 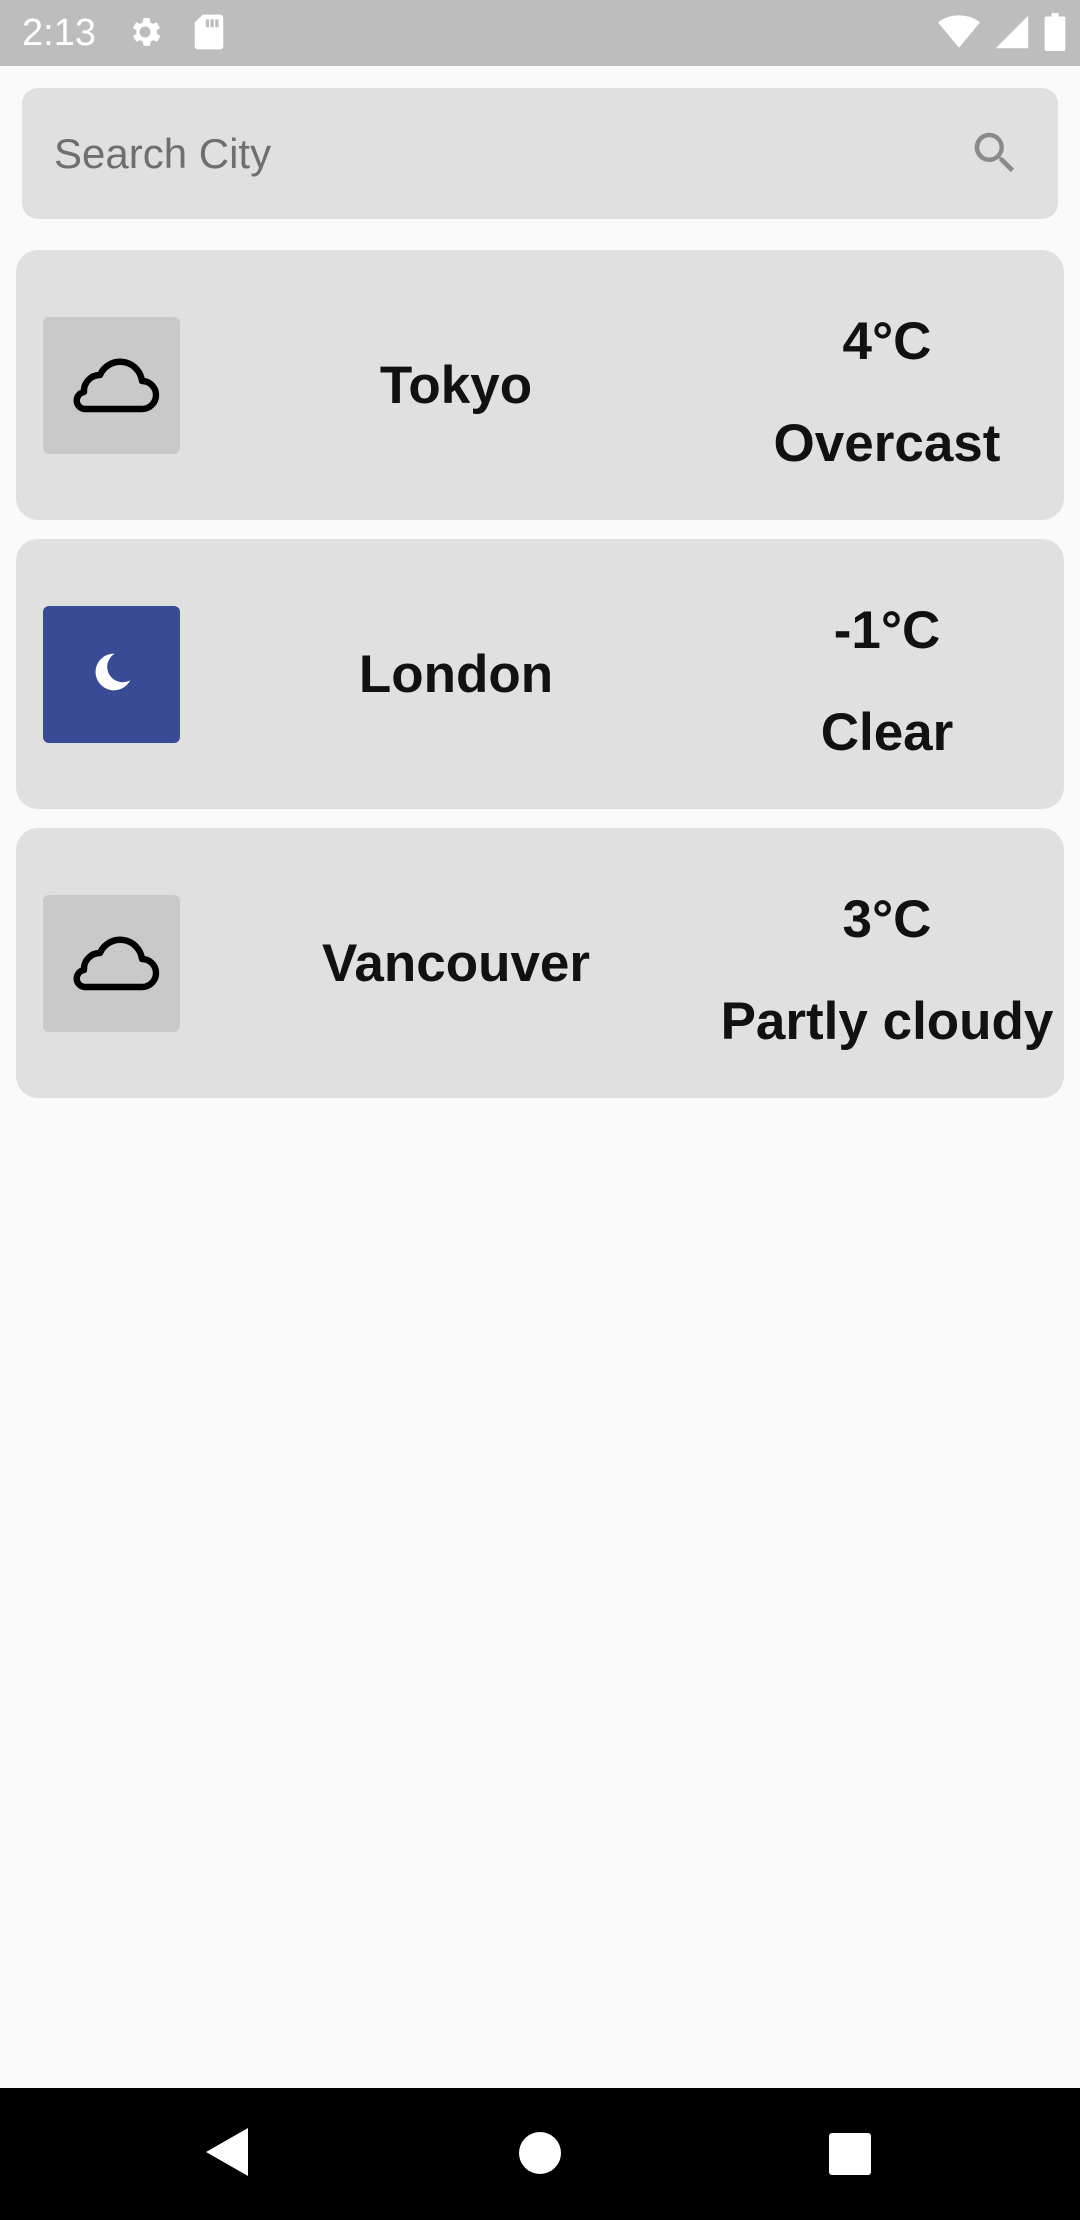 What do you see at coordinates (887, 732) in the screenshot?
I see `city-condition: Clear` at bounding box center [887, 732].